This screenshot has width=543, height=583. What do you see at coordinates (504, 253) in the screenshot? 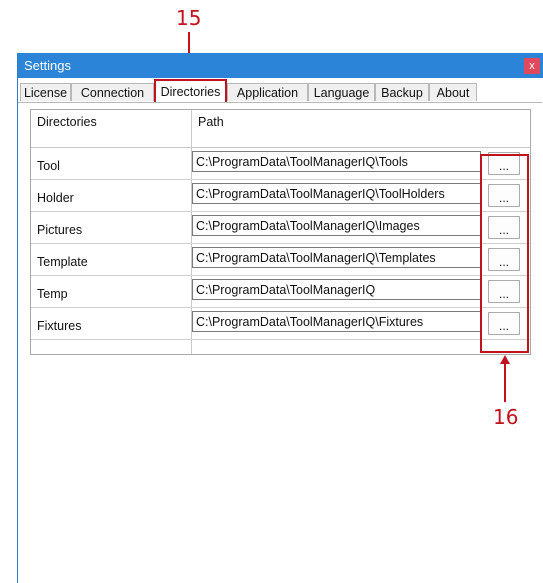
I see `browse-buttons-highlight` at bounding box center [504, 253].